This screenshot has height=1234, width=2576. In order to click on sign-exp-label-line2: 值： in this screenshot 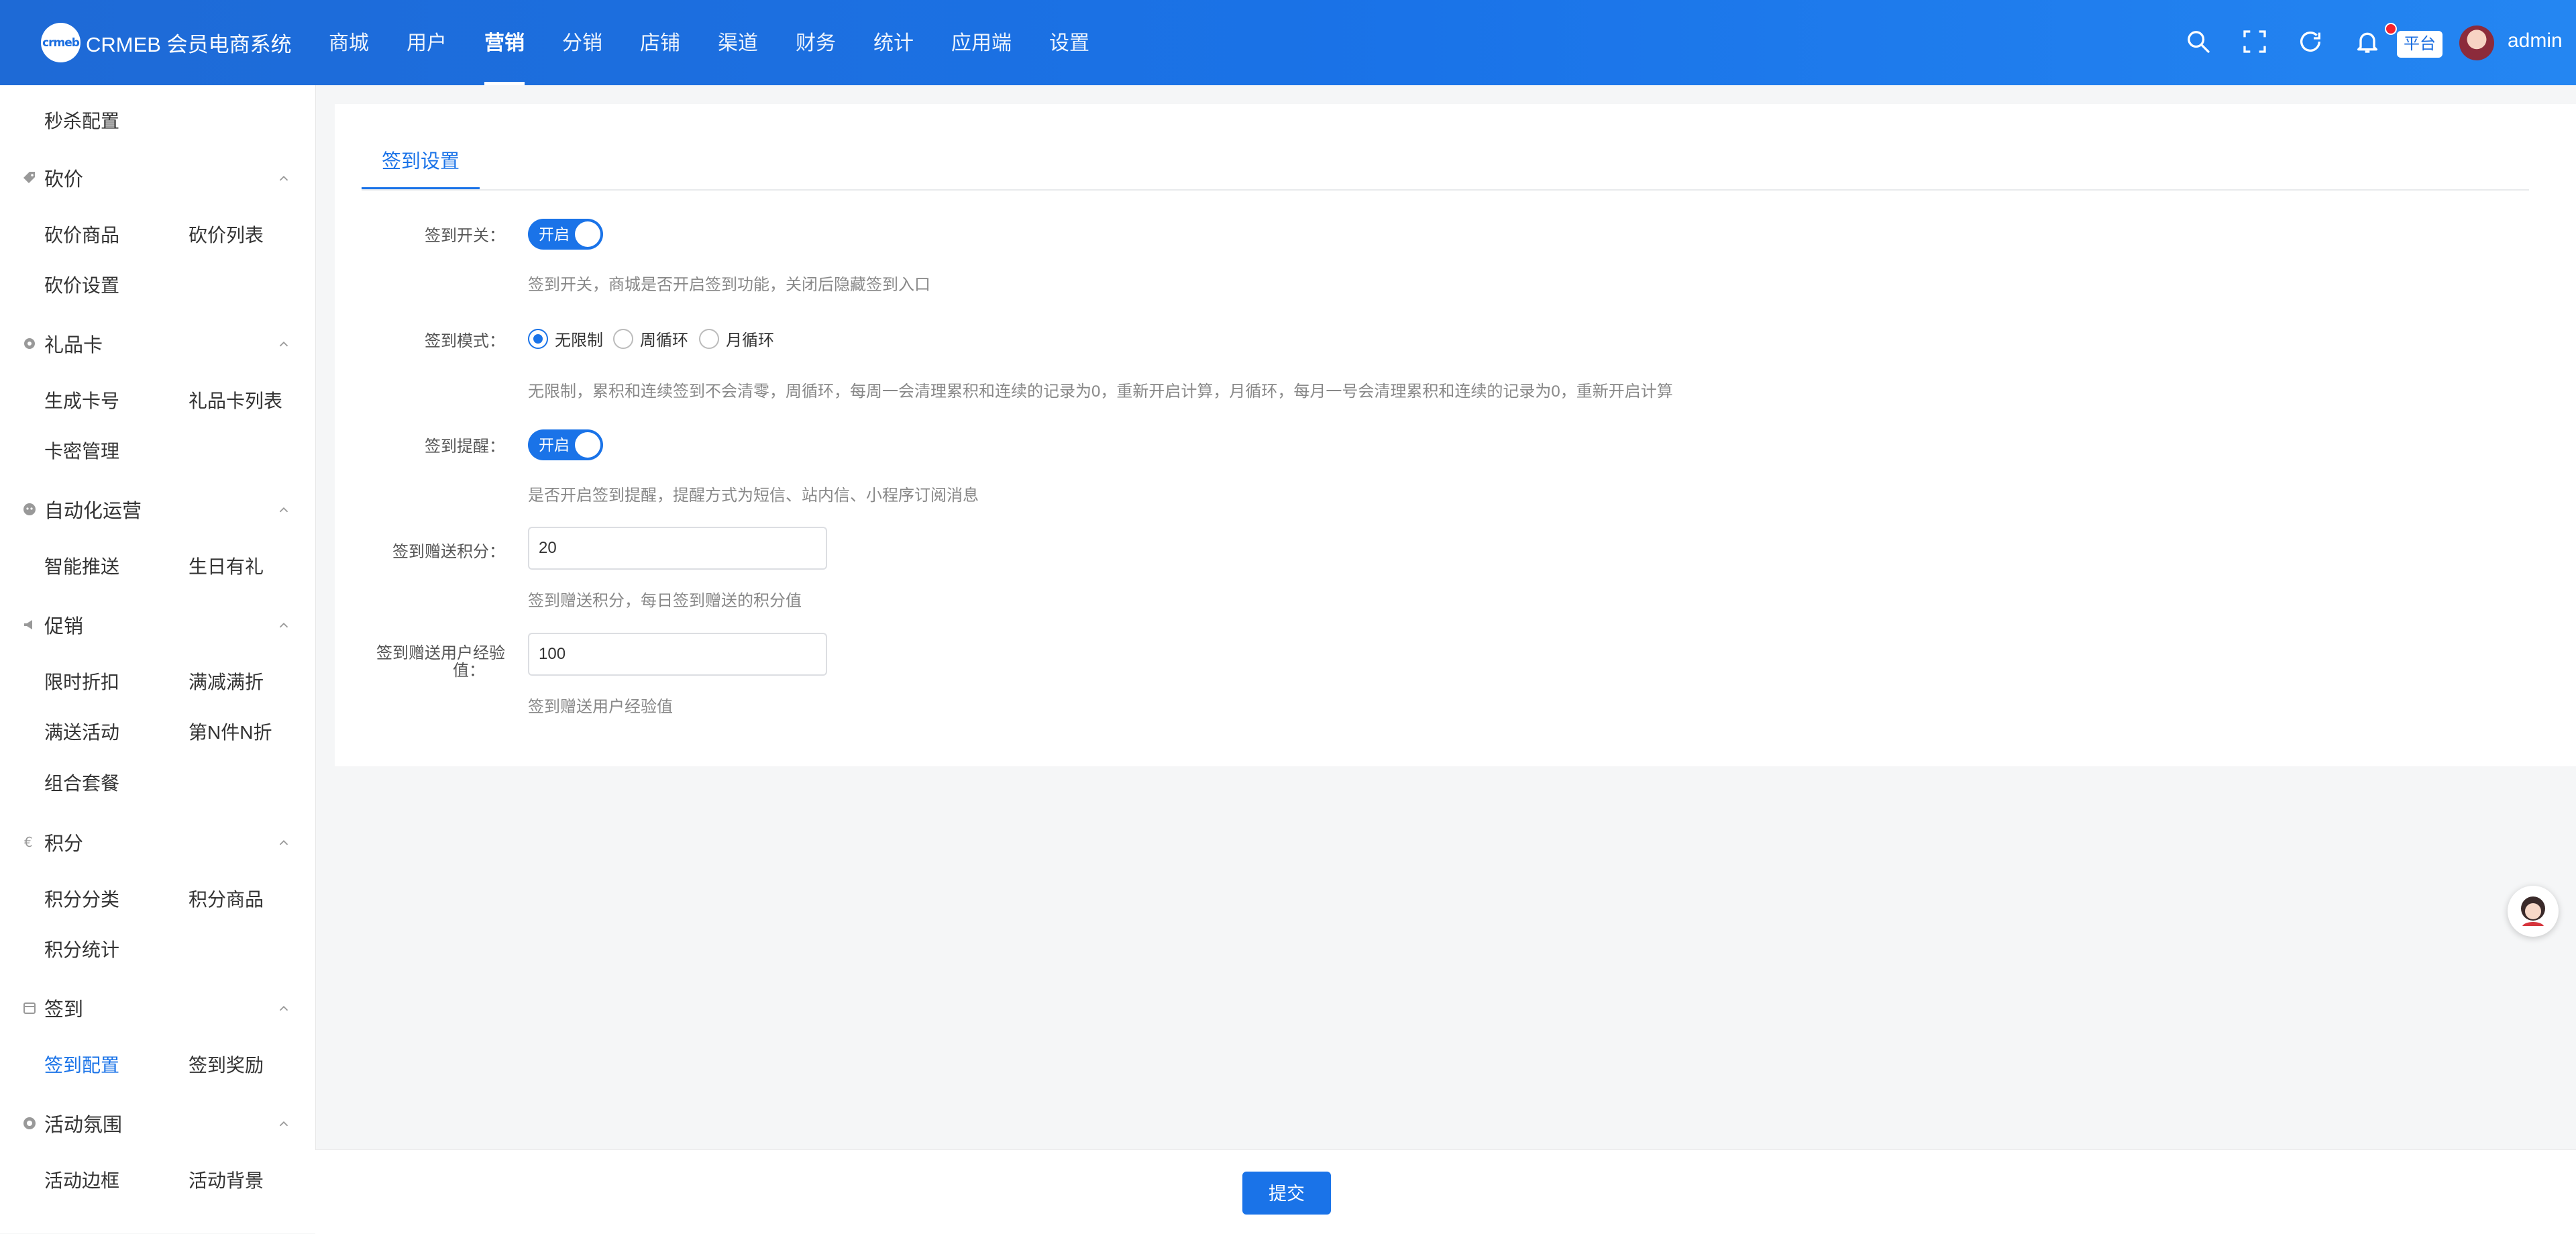, I will do `click(469, 671)`.